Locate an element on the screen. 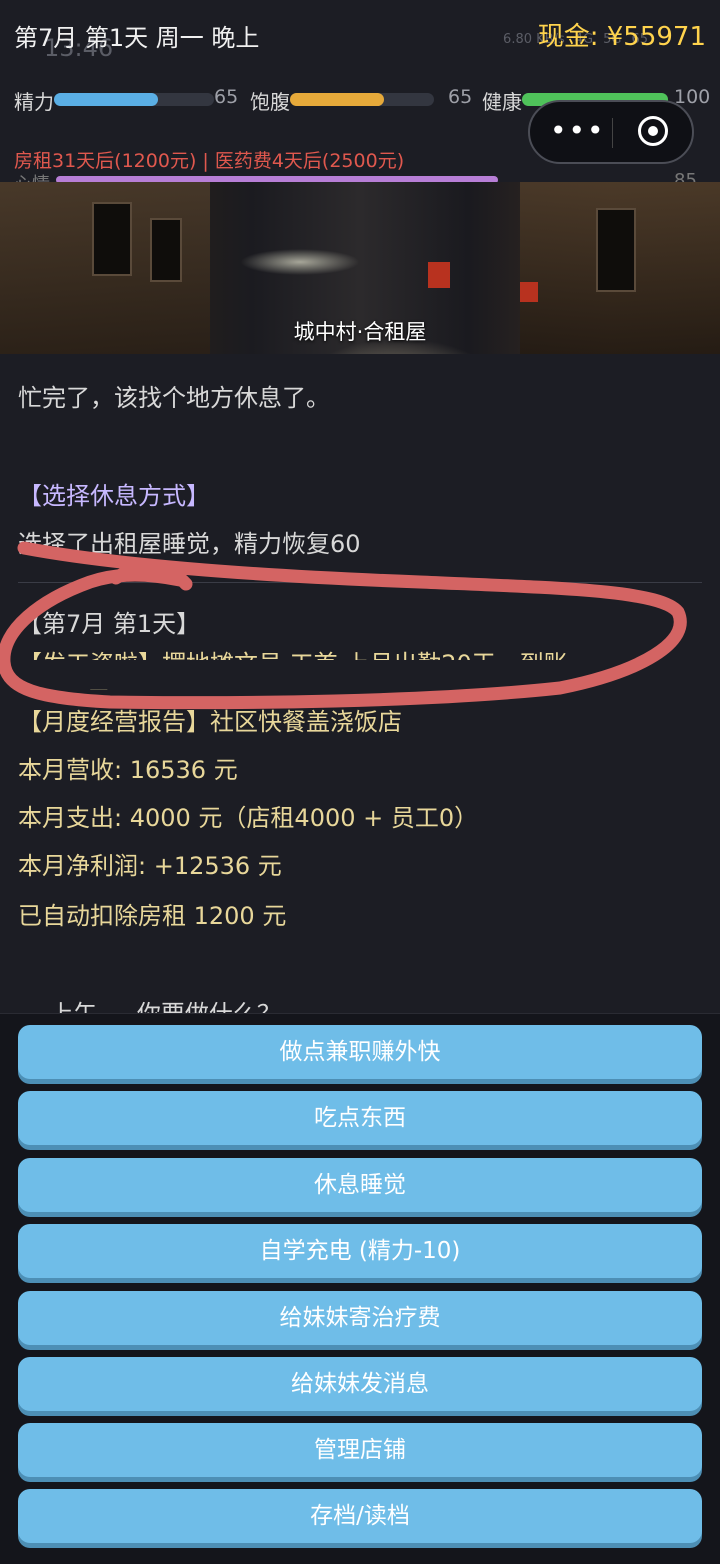 Image resolution: width=720 pixels, height=1564 pixels. stat-fill-fullness is located at coordinates (337, 99).